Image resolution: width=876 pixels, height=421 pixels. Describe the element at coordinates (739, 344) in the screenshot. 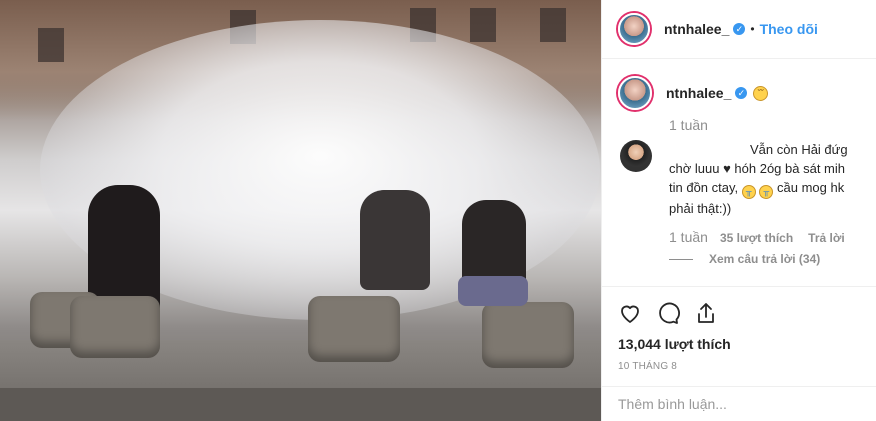

I see `post-likes: 13,044 lượt thích` at that location.